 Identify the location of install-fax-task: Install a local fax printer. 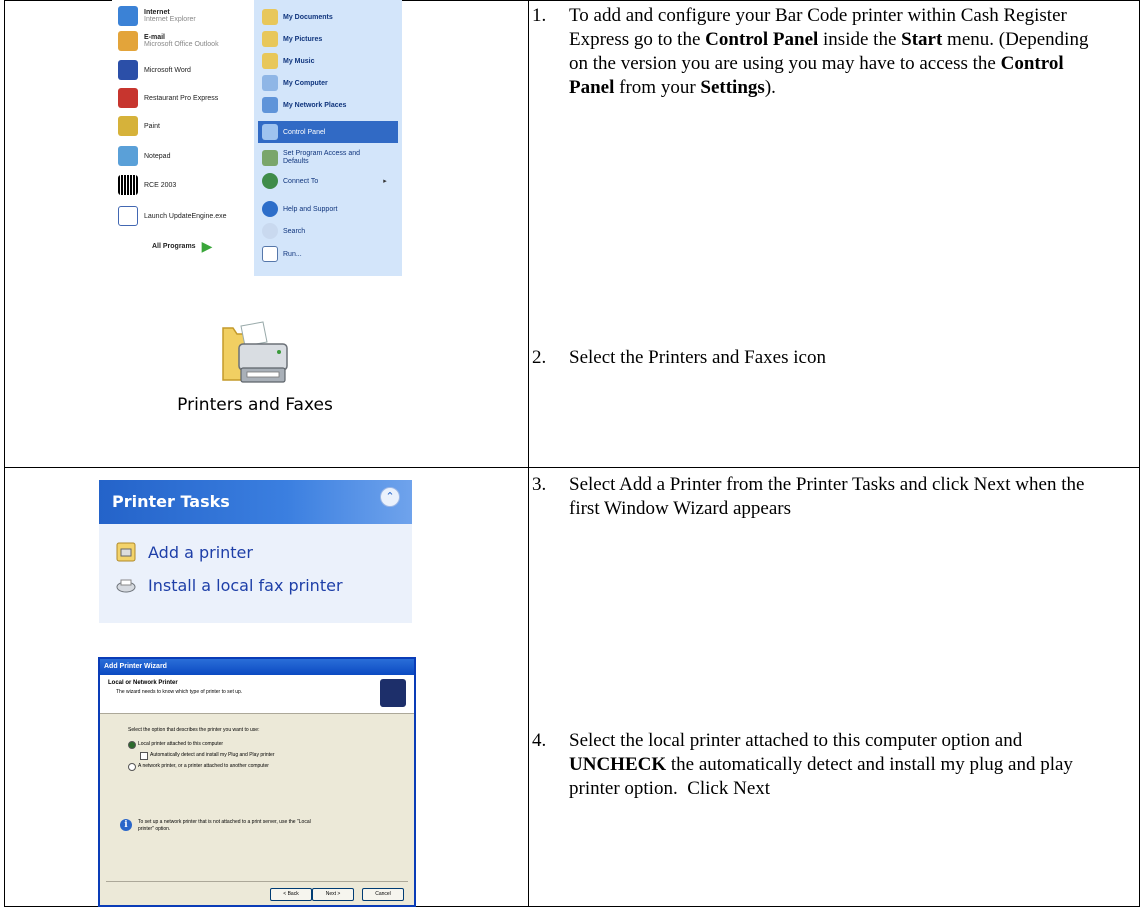
(229, 585).